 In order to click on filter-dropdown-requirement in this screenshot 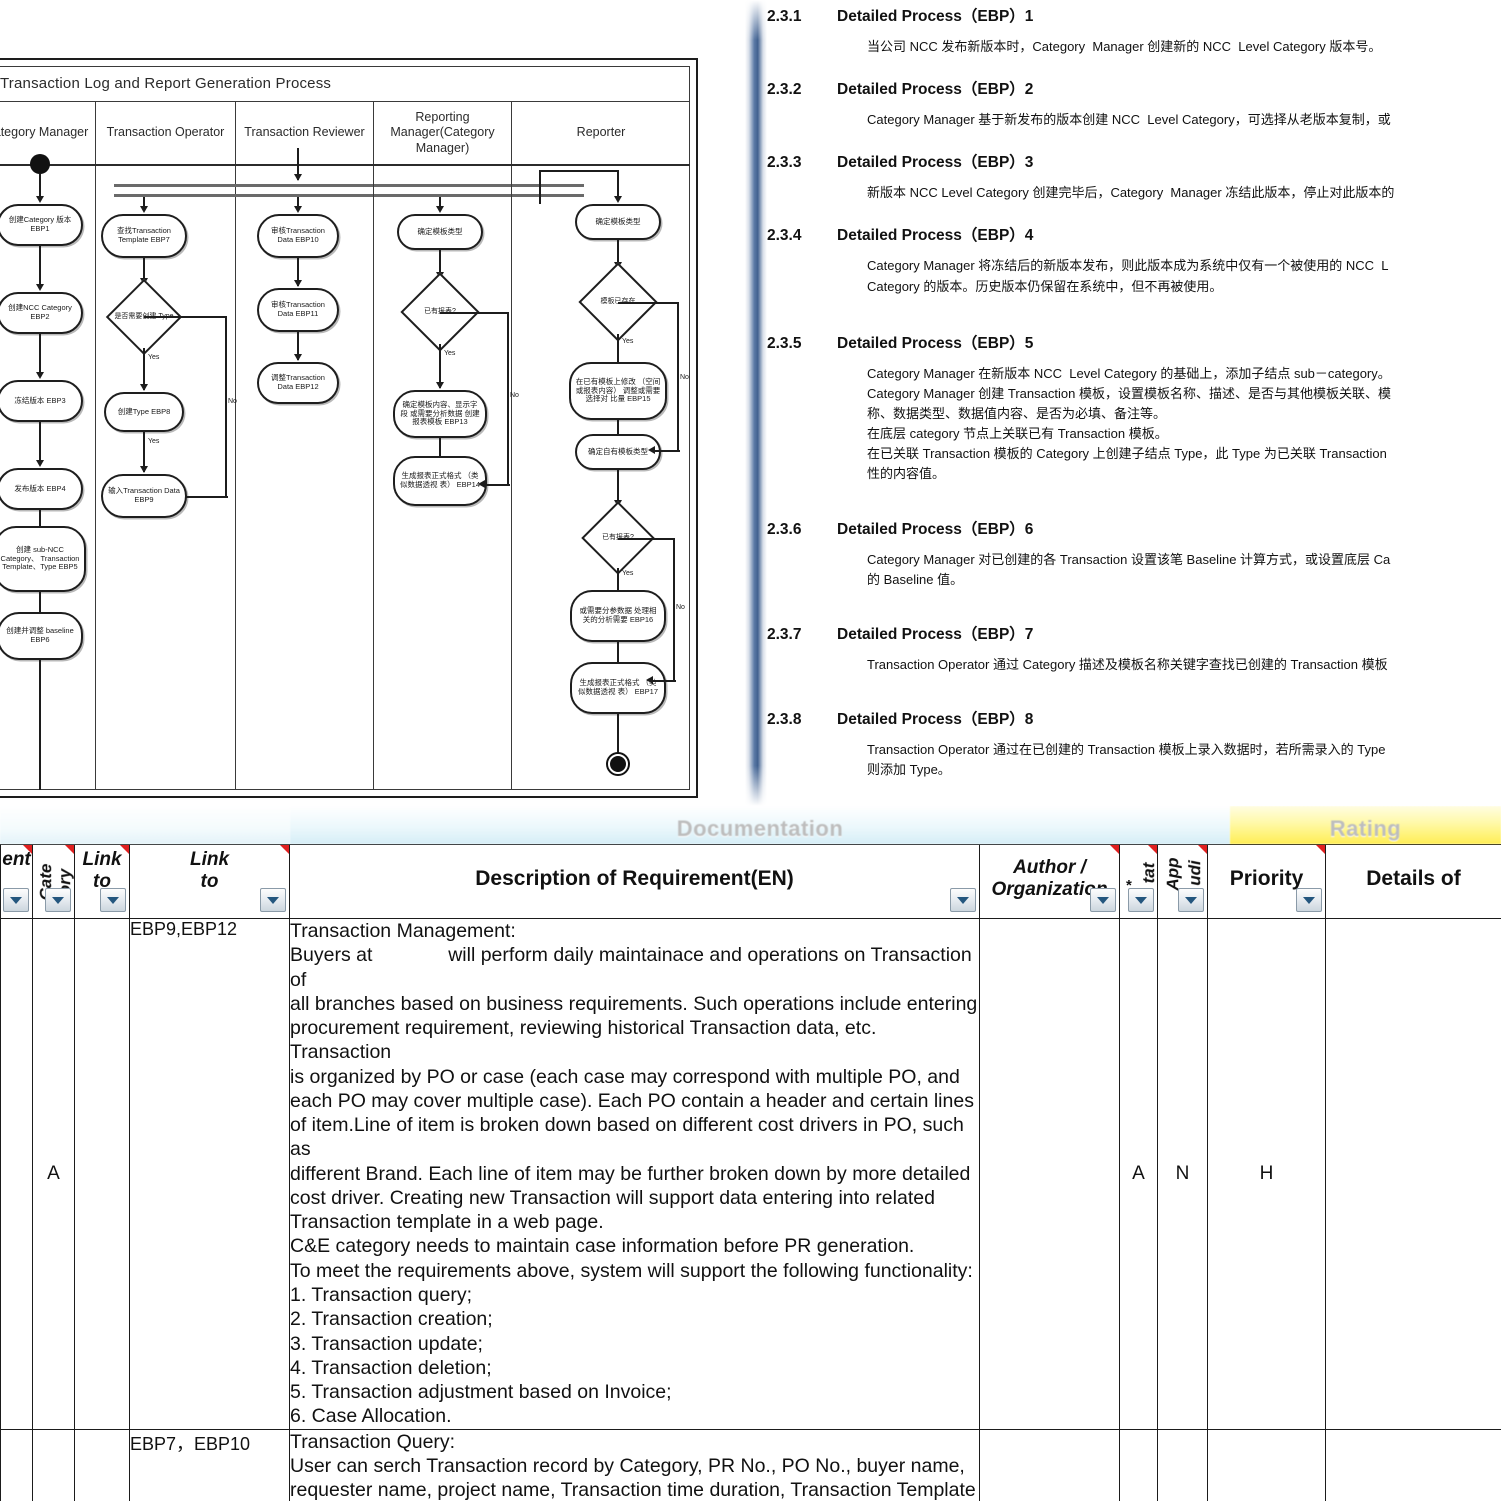, I will do `click(16, 900)`.